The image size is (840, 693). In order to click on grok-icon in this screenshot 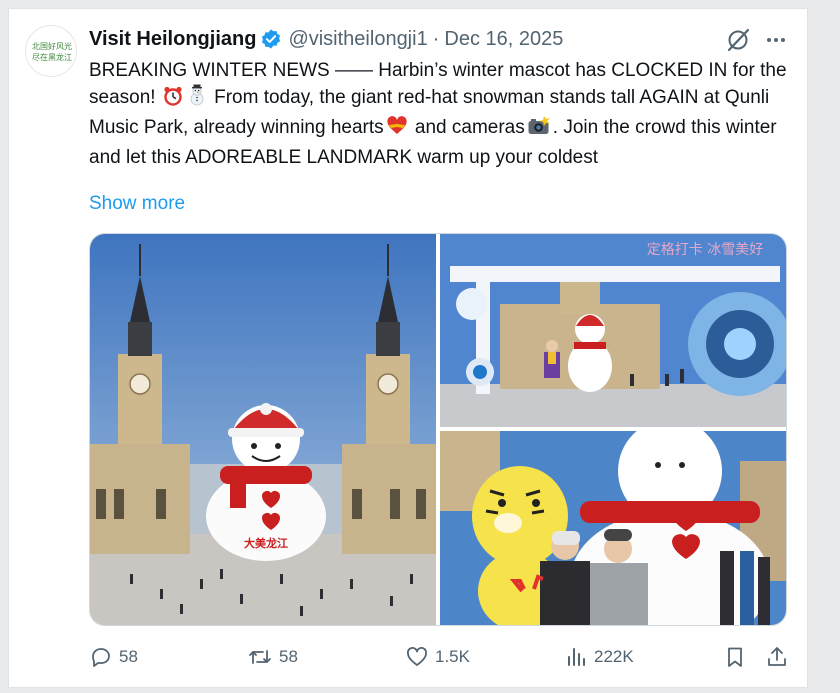, I will do `click(738, 40)`.